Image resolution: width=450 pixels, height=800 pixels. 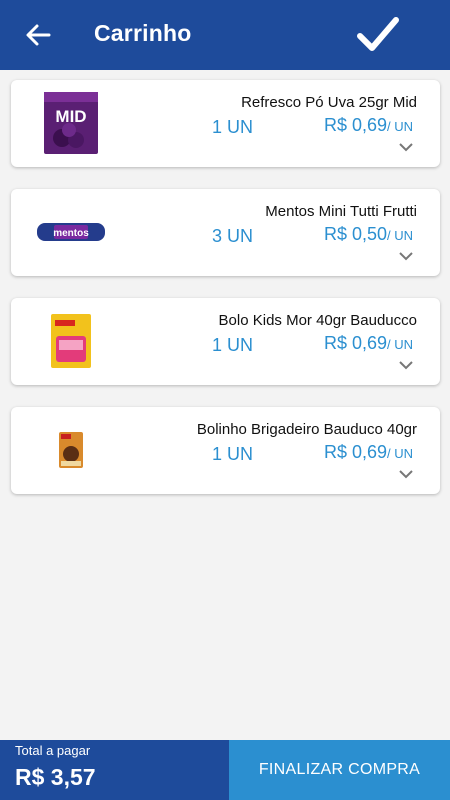 What do you see at coordinates (329, 102) in the screenshot?
I see `product-name: Refresco Pó Uva 25gr Mid` at bounding box center [329, 102].